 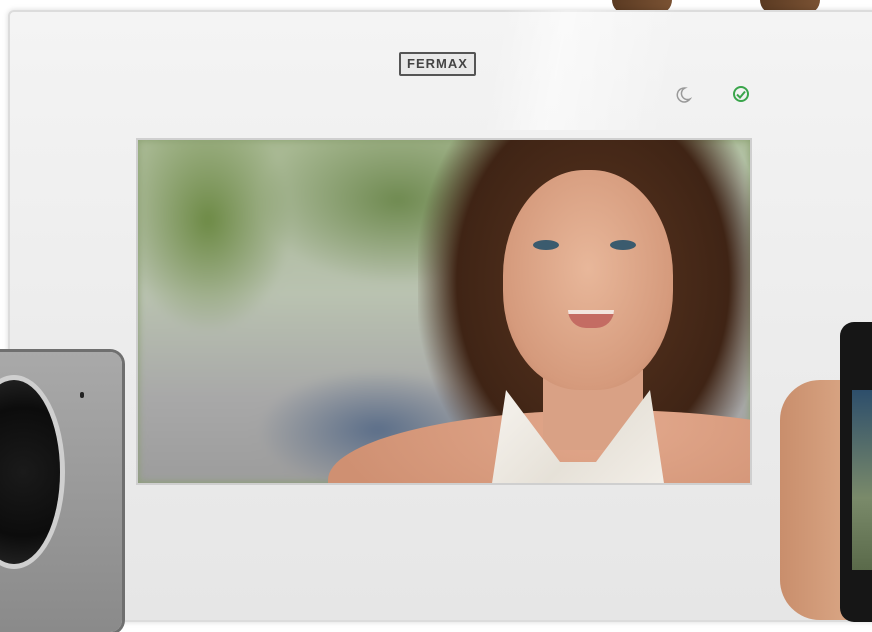 What do you see at coordinates (82, 395) in the screenshot?
I see `door-indicator` at bounding box center [82, 395].